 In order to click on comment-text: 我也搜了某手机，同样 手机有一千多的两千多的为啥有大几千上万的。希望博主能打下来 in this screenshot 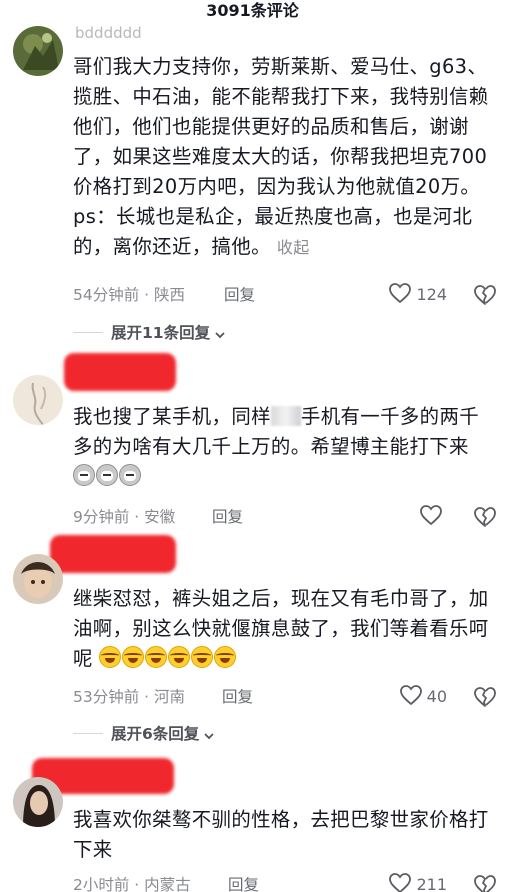, I will do `click(282, 447)`.